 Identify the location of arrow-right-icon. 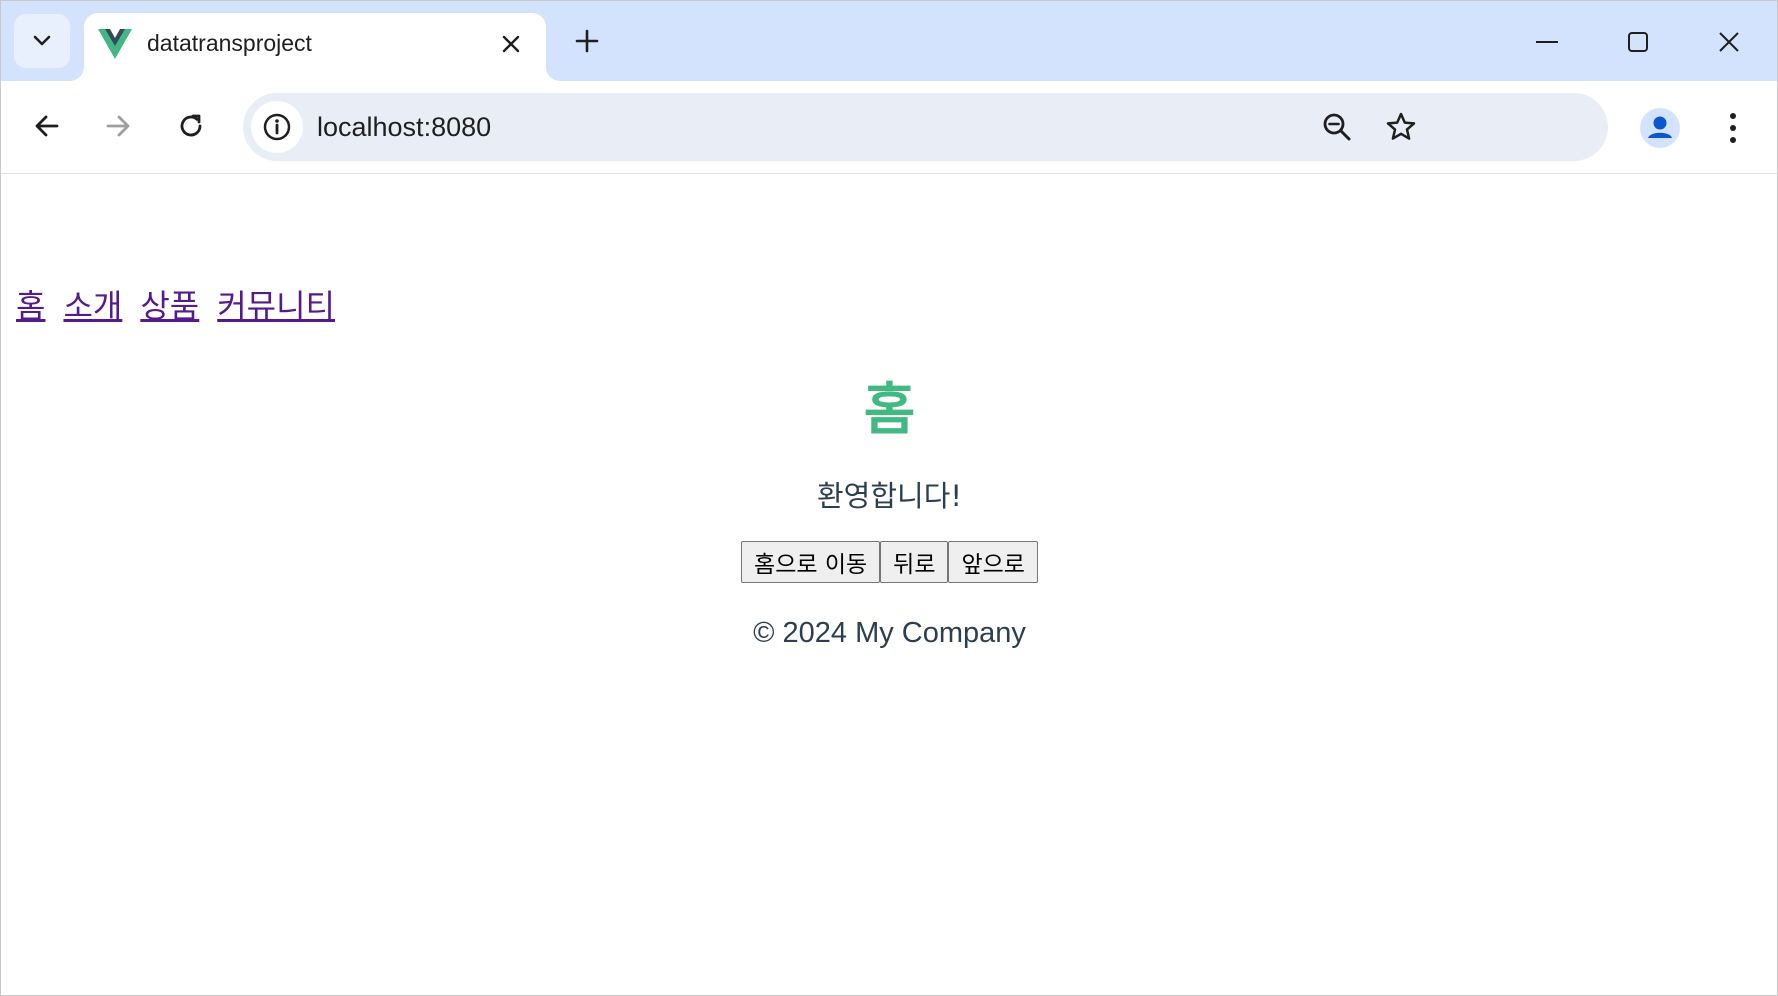
(118, 126).